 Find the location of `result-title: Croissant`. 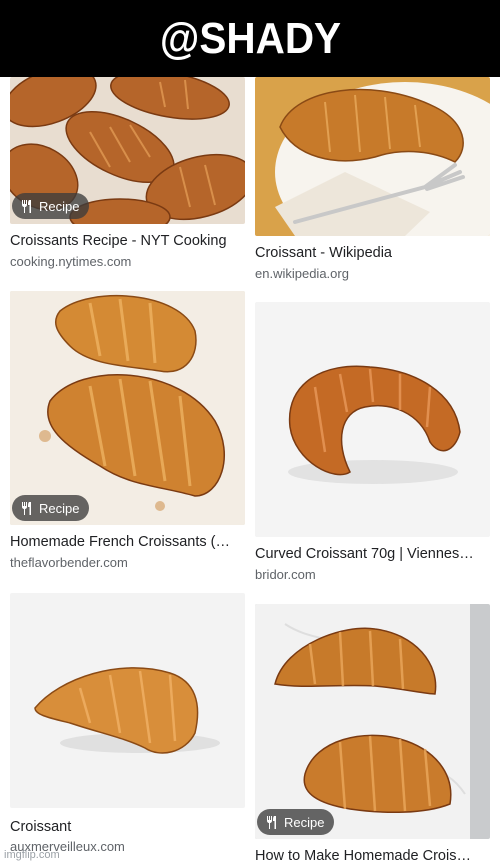

result-title: Croissant is located at coordinates (127, 827).